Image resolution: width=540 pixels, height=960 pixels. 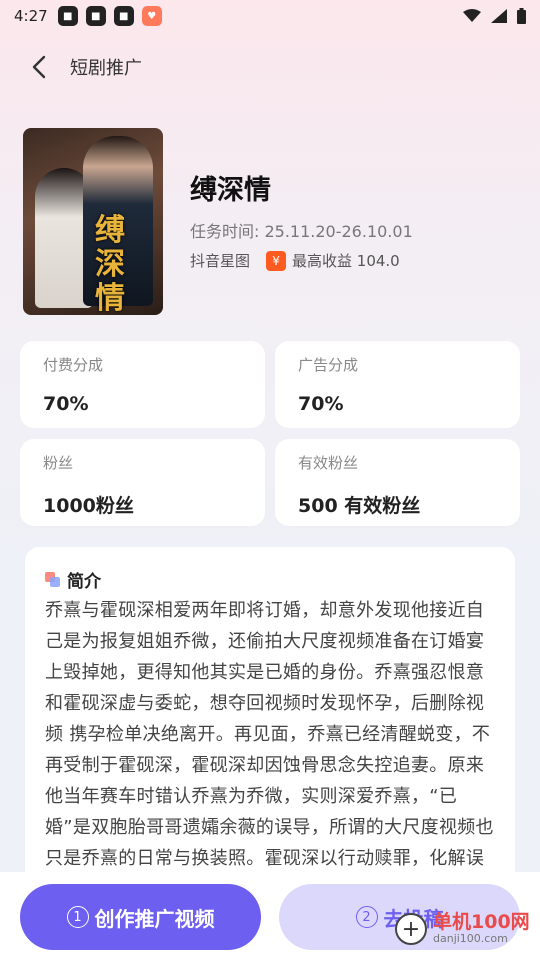 I want to click on back-button, so click(x=39, y=67).